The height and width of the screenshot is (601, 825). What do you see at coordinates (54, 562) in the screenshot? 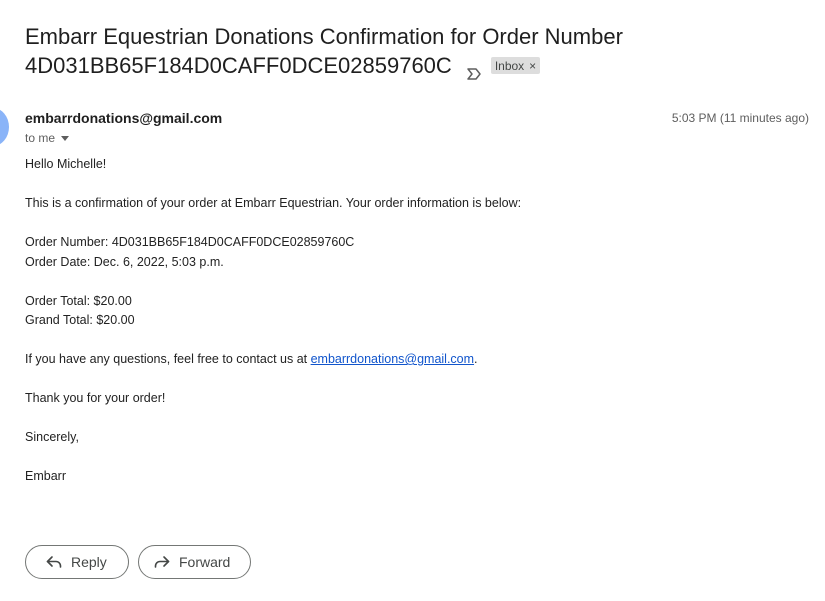
I see `reply-arrow-icon` at bounding box center [54, 562].